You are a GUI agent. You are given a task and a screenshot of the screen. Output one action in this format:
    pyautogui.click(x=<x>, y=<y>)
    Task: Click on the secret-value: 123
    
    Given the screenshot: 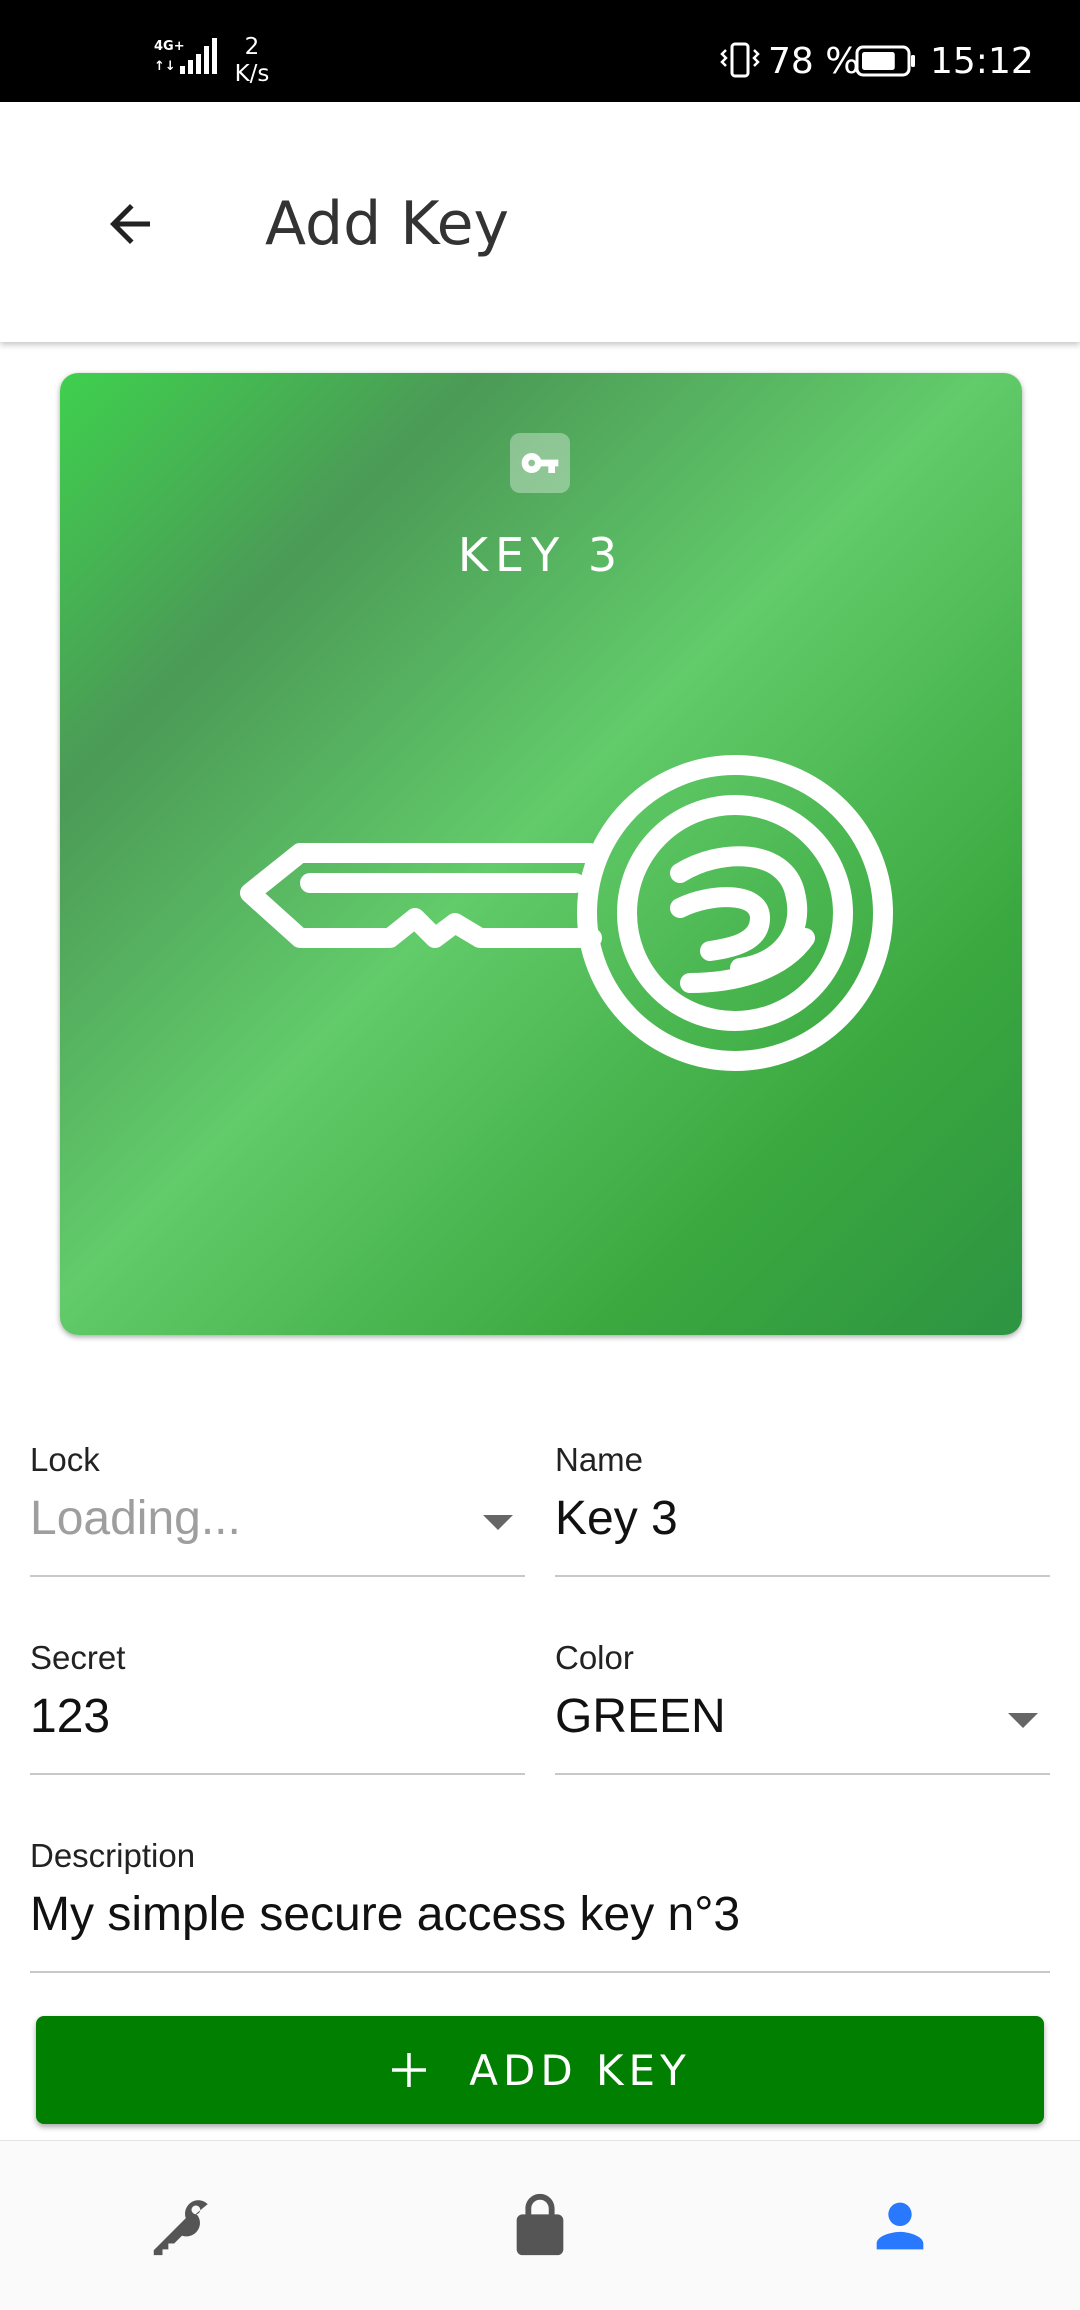 What is the action you would take?
    pyautogui.click(x=70, y=1716)
    